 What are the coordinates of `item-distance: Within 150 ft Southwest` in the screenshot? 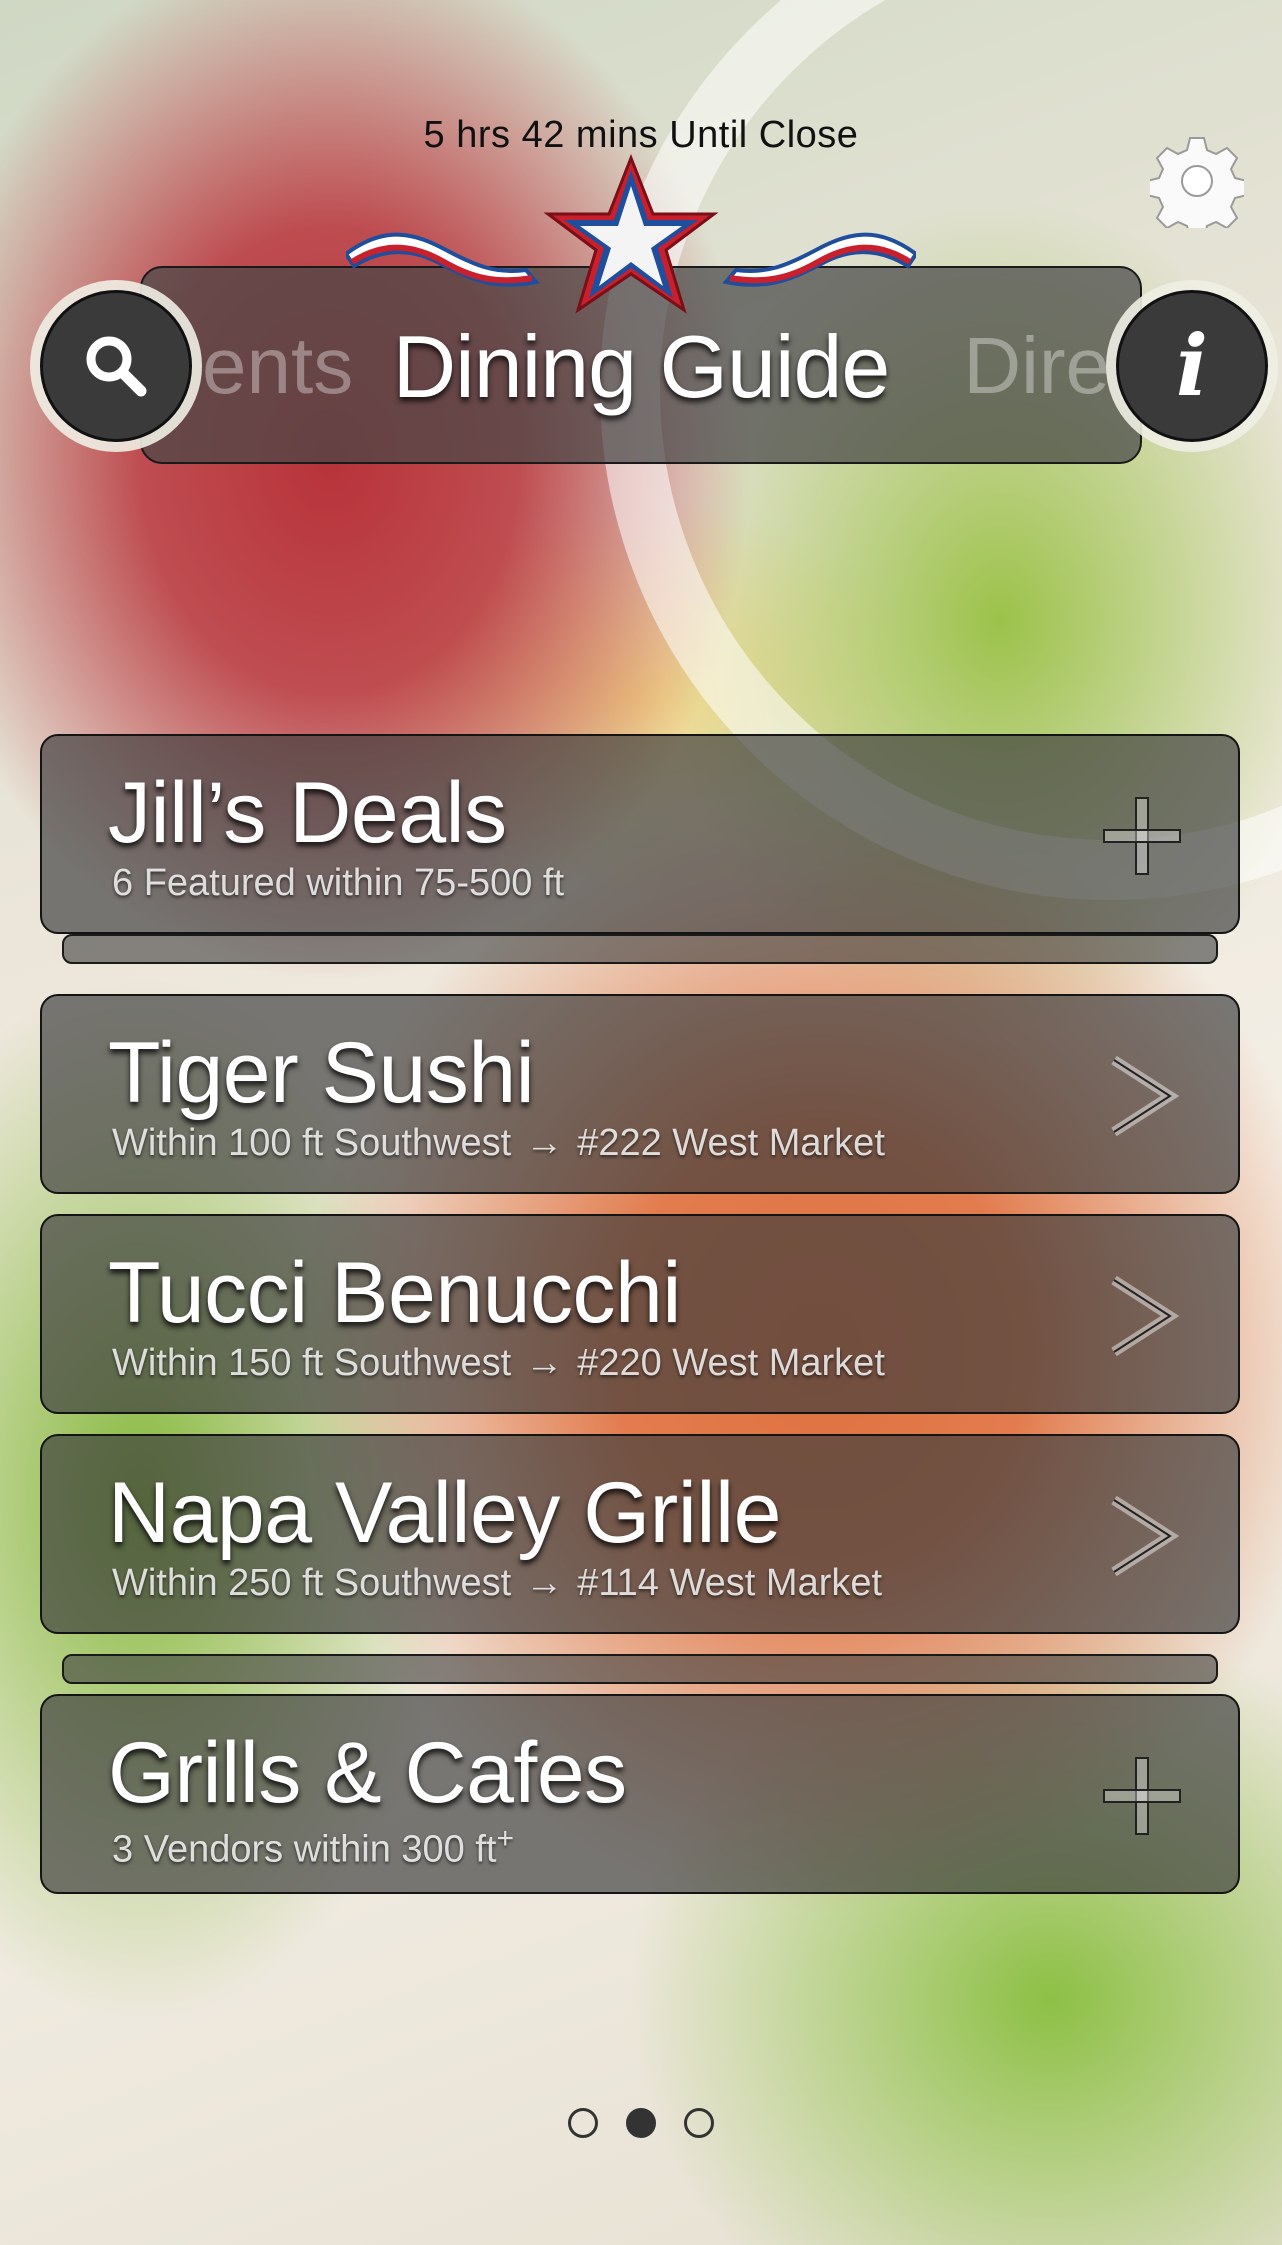 It's located at (312, 1363).